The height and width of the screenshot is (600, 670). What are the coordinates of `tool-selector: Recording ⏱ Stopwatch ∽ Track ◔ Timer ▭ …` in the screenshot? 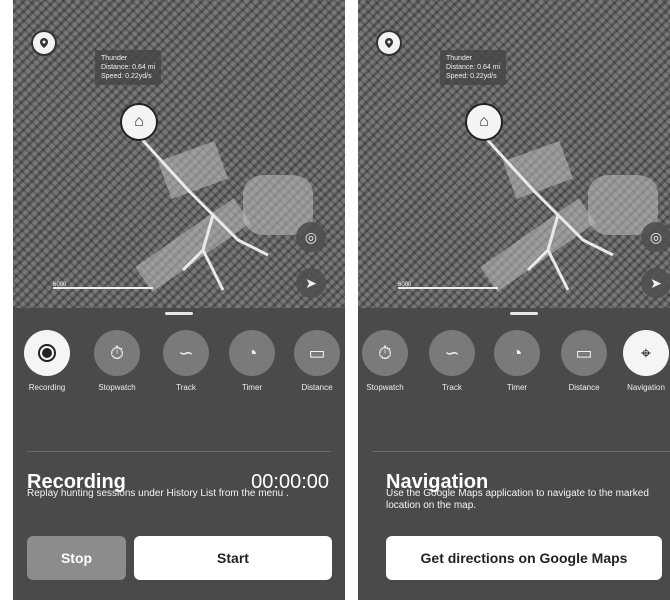 It's located at (179, 365).